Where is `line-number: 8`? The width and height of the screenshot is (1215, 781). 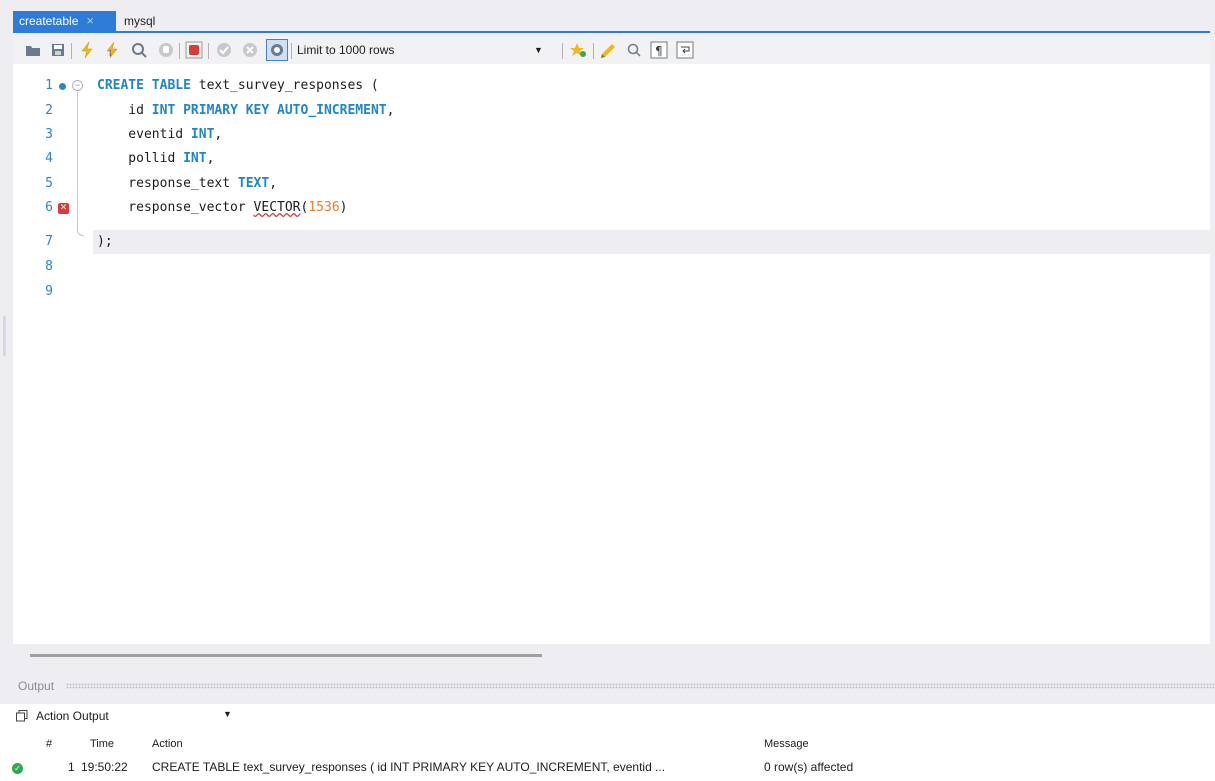
line-number: 8 is located at coordinates (49, 266).